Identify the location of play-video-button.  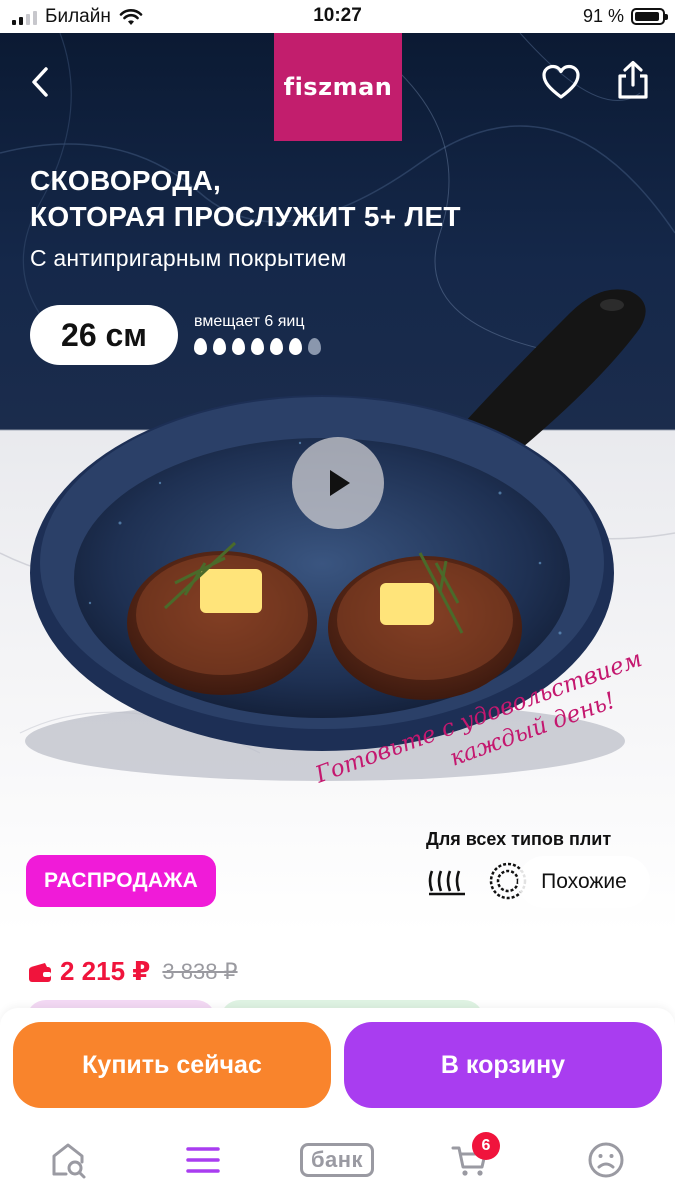
(338, 483).